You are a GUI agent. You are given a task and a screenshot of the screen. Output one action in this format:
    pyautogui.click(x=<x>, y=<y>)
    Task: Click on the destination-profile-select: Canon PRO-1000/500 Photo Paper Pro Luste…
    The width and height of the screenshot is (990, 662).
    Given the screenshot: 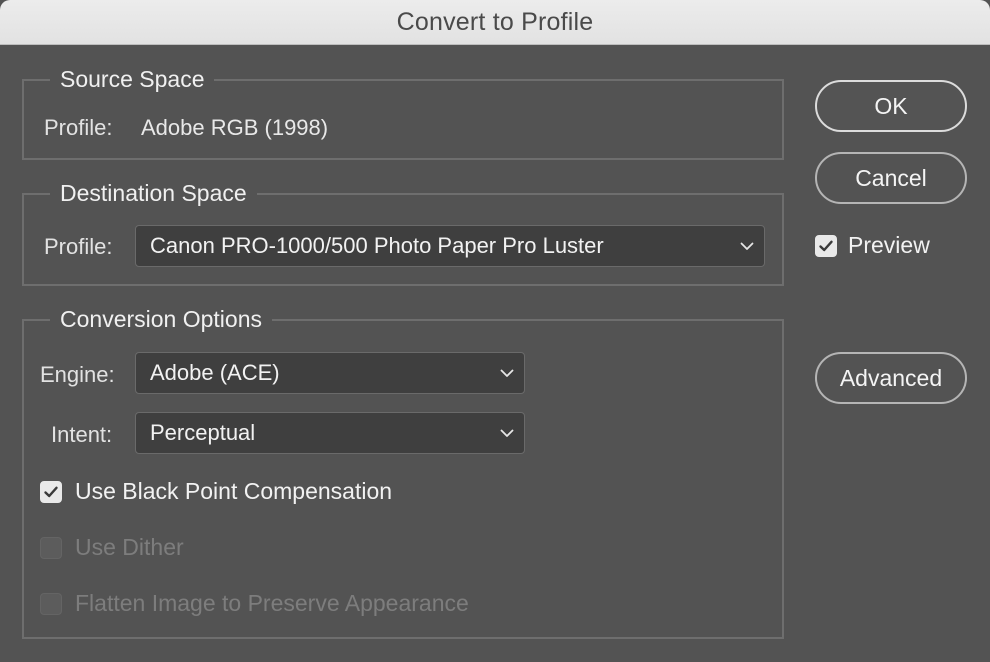 What is the action you would take?
    pyautogui.click(x=450, y=246)
    